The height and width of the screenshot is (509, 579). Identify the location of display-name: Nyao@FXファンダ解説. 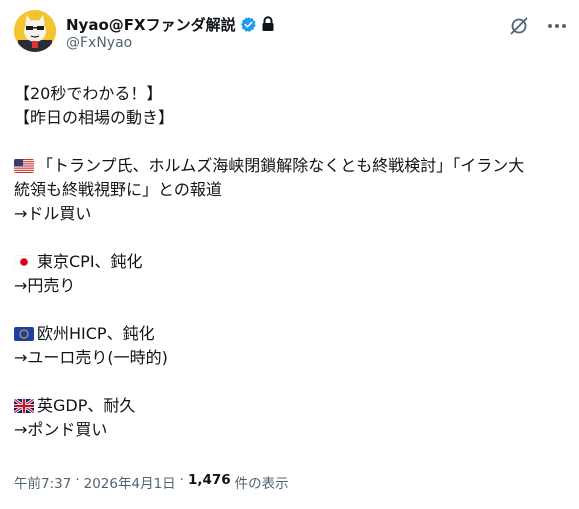
(151, 24).